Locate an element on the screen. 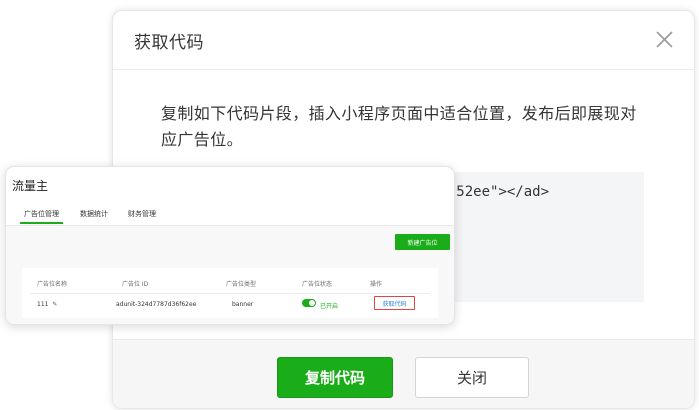 Image resolution: width=699 pixels, height=410 pixels. instruction-text: 复制如下代码片段，插入小程序页面中适合位置，发布后即展现对应广告位。 is located at coordinates (399, 126).